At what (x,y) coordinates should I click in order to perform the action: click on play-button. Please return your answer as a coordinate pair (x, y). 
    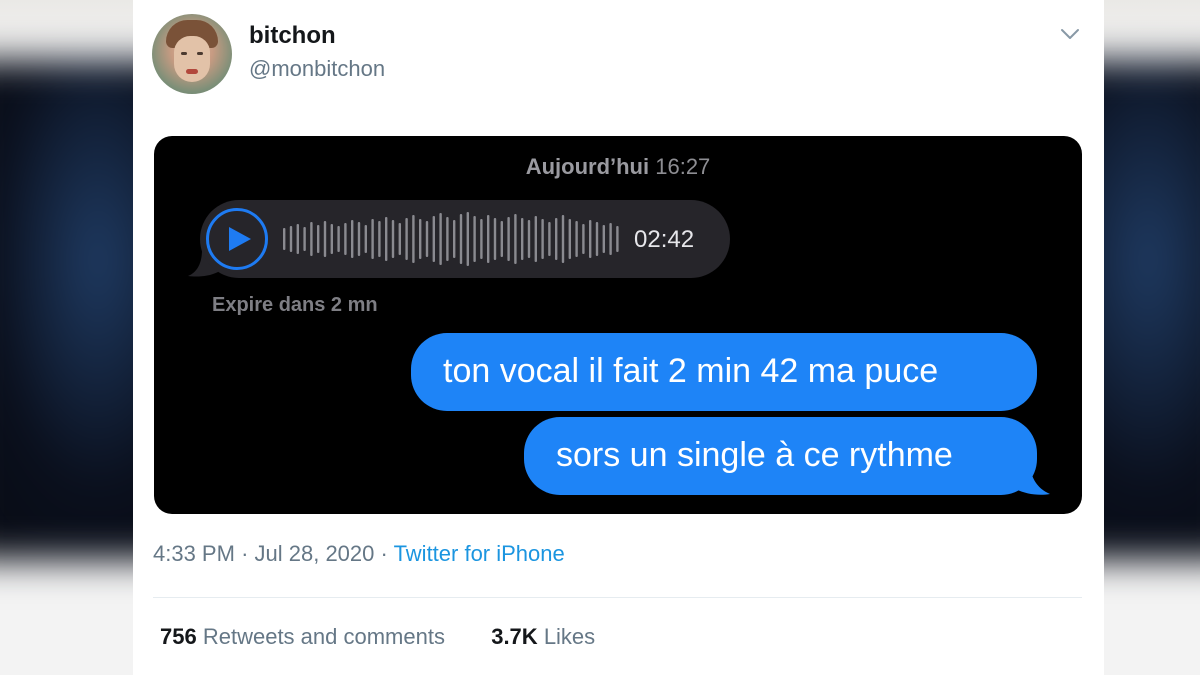
    Looking at the image, I should click on (237, 239).